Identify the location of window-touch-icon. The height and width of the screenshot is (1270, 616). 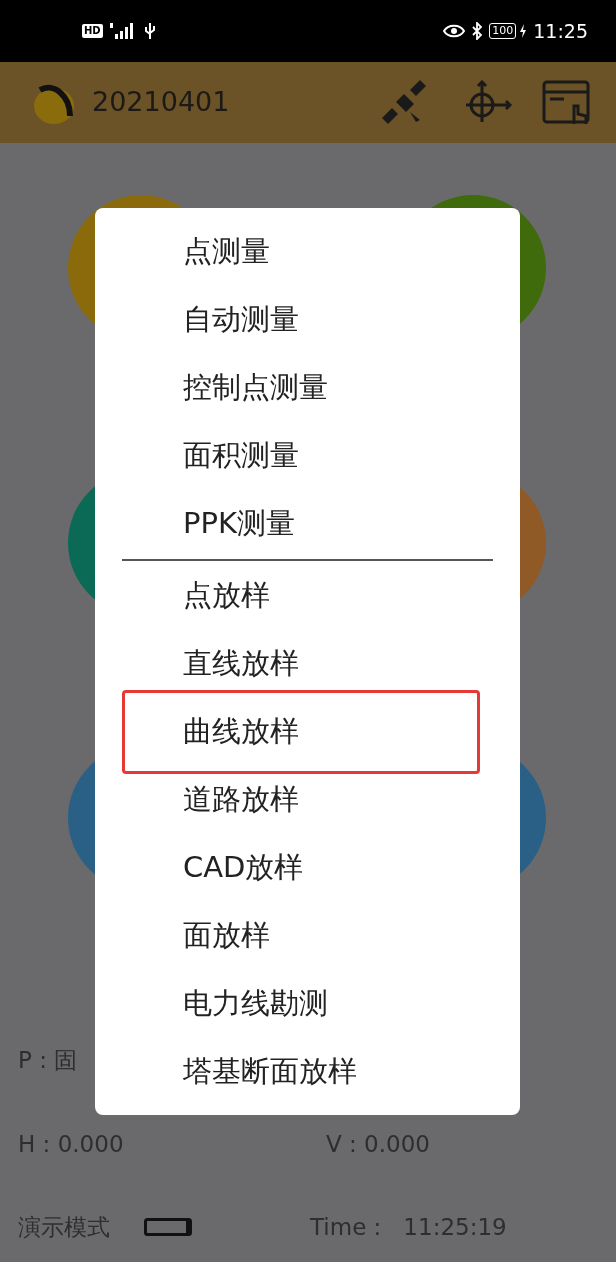
(567, 102).